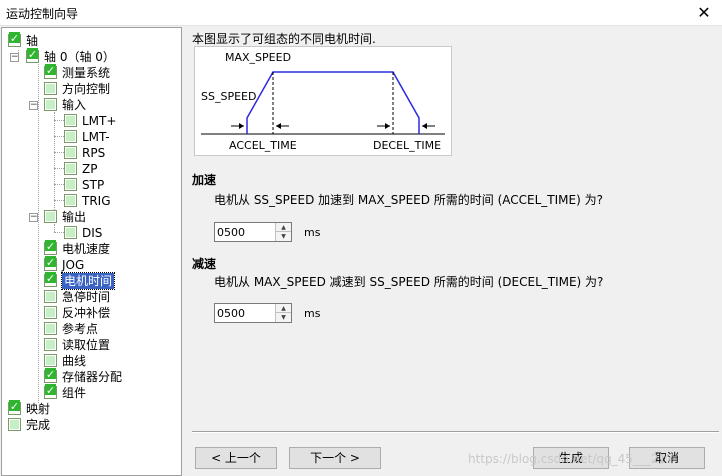 Image resolution: width=722 pixels, height=476 pixels. I want to click on motor-time-diagram: MAX_SPEED SS_SPEED ACCEL_TIME DECEL_TIME, so click(323, 101).